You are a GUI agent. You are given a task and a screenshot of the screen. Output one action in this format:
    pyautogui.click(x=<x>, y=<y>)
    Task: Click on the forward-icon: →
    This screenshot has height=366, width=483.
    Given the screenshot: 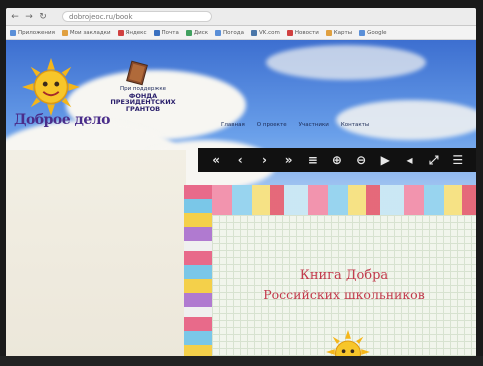 What is the action you would take?
    pyautogui.click(x=29, y=17)
    